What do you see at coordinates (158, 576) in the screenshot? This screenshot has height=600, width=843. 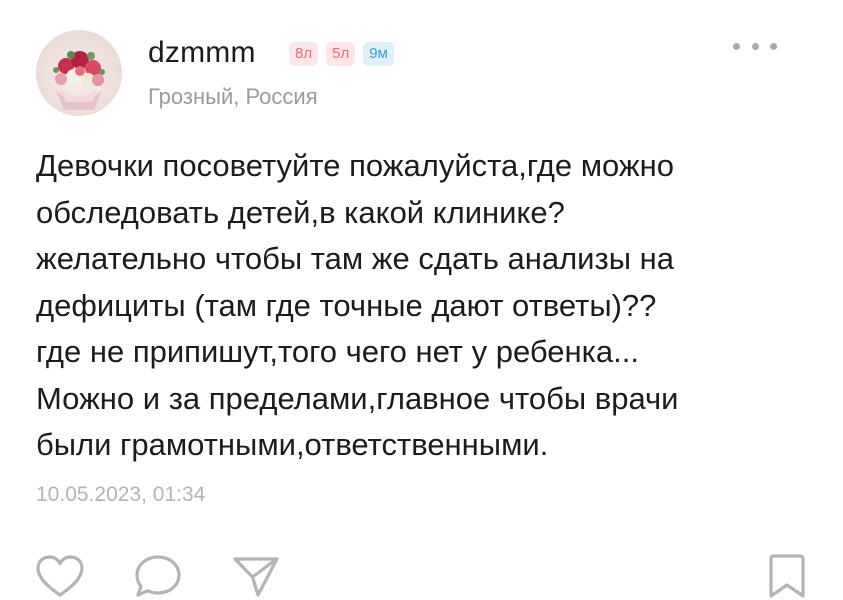 I see `comment-bubble-icon` at bounding box center [158, 576].